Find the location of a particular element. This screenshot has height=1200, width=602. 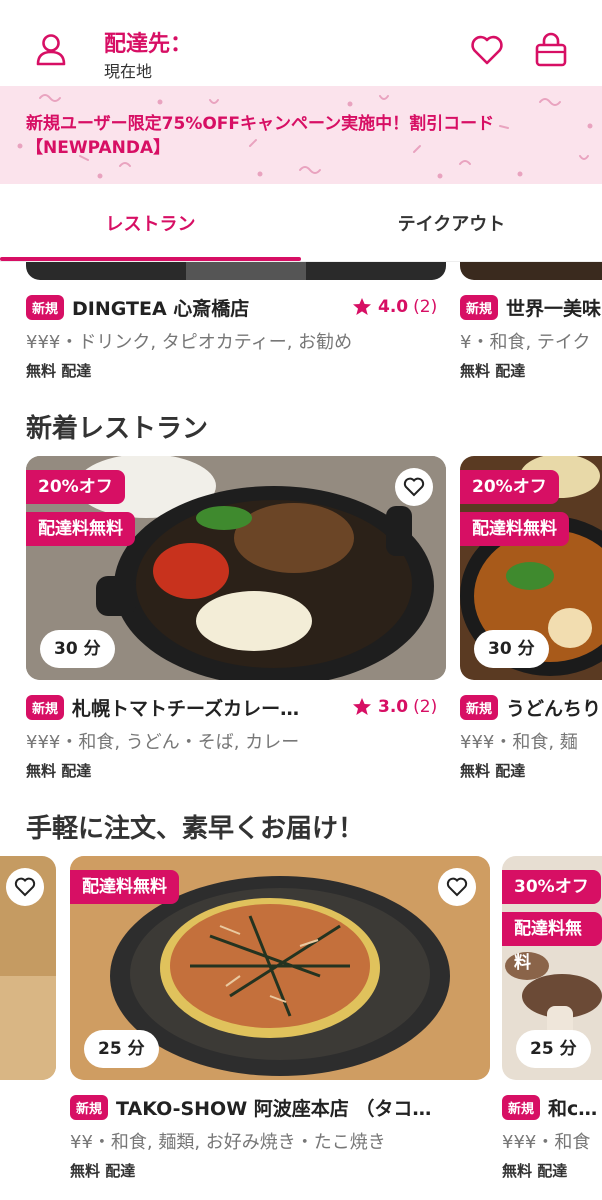

restaurant-name: うどんちり is located at coordinates (554, 709).